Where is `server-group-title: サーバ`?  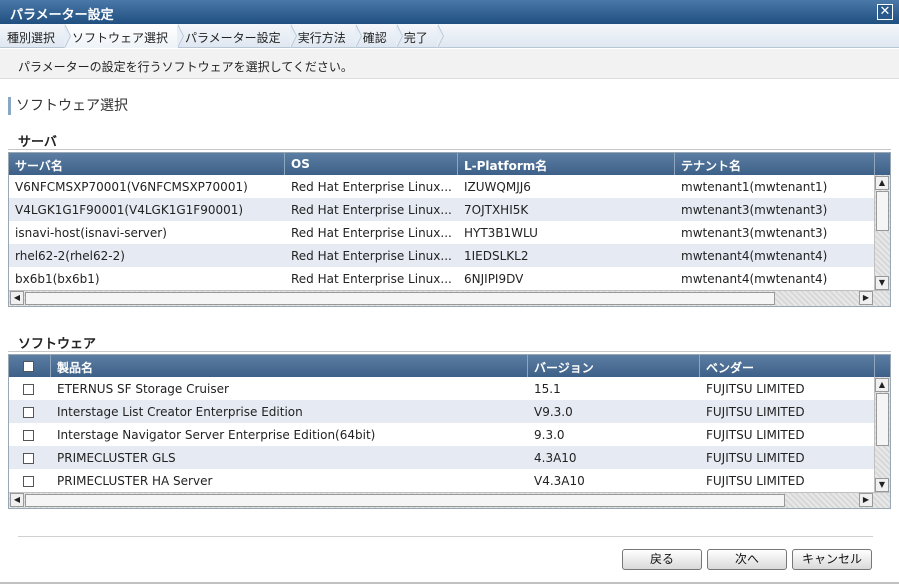 server-group-title: サーバ is located at coordinates (37, 142).